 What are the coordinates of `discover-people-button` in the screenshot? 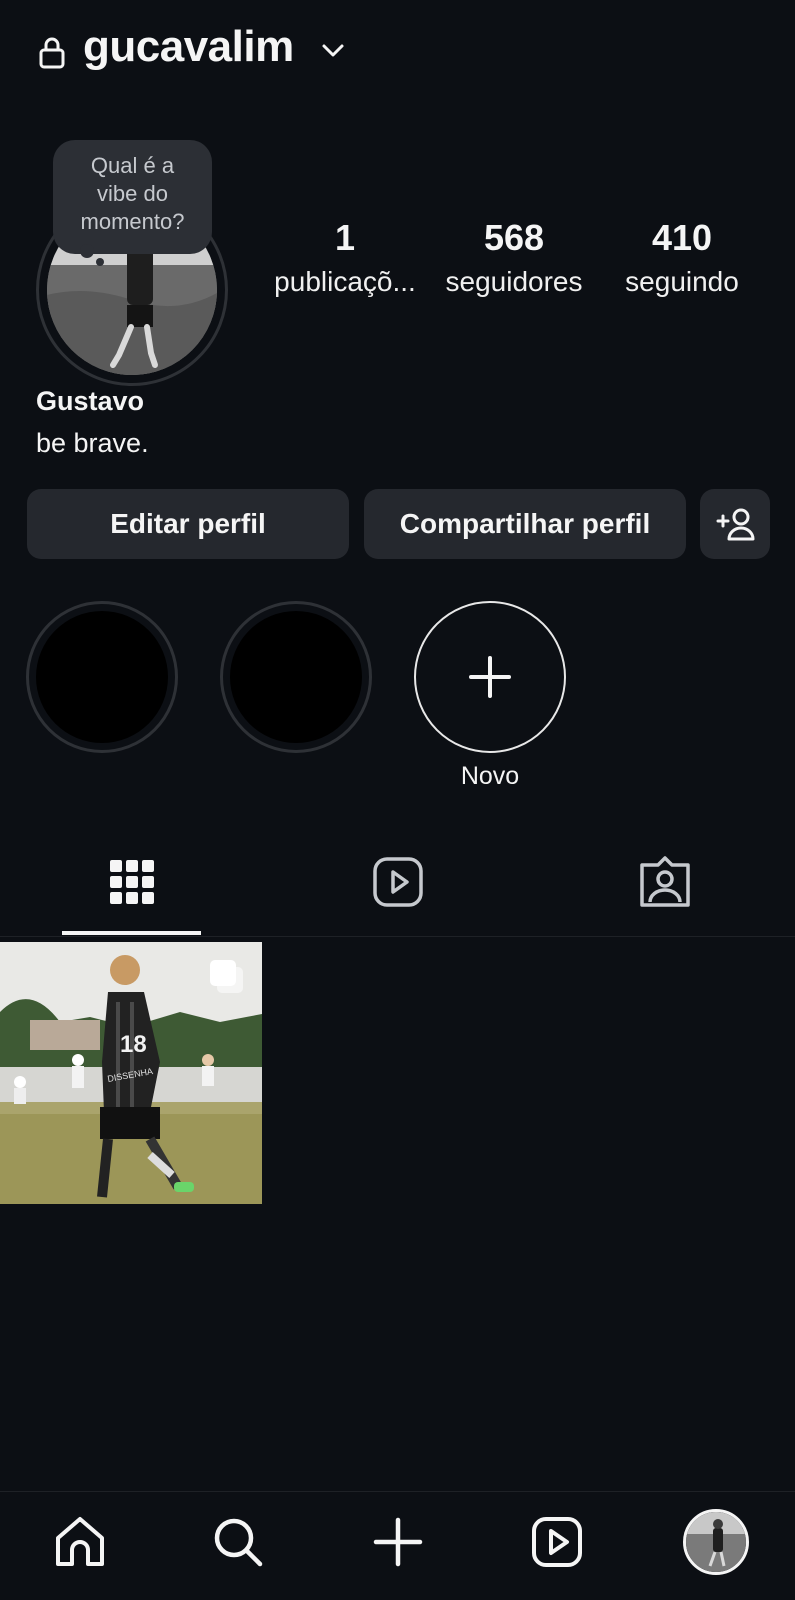 It's located at (735, 524).